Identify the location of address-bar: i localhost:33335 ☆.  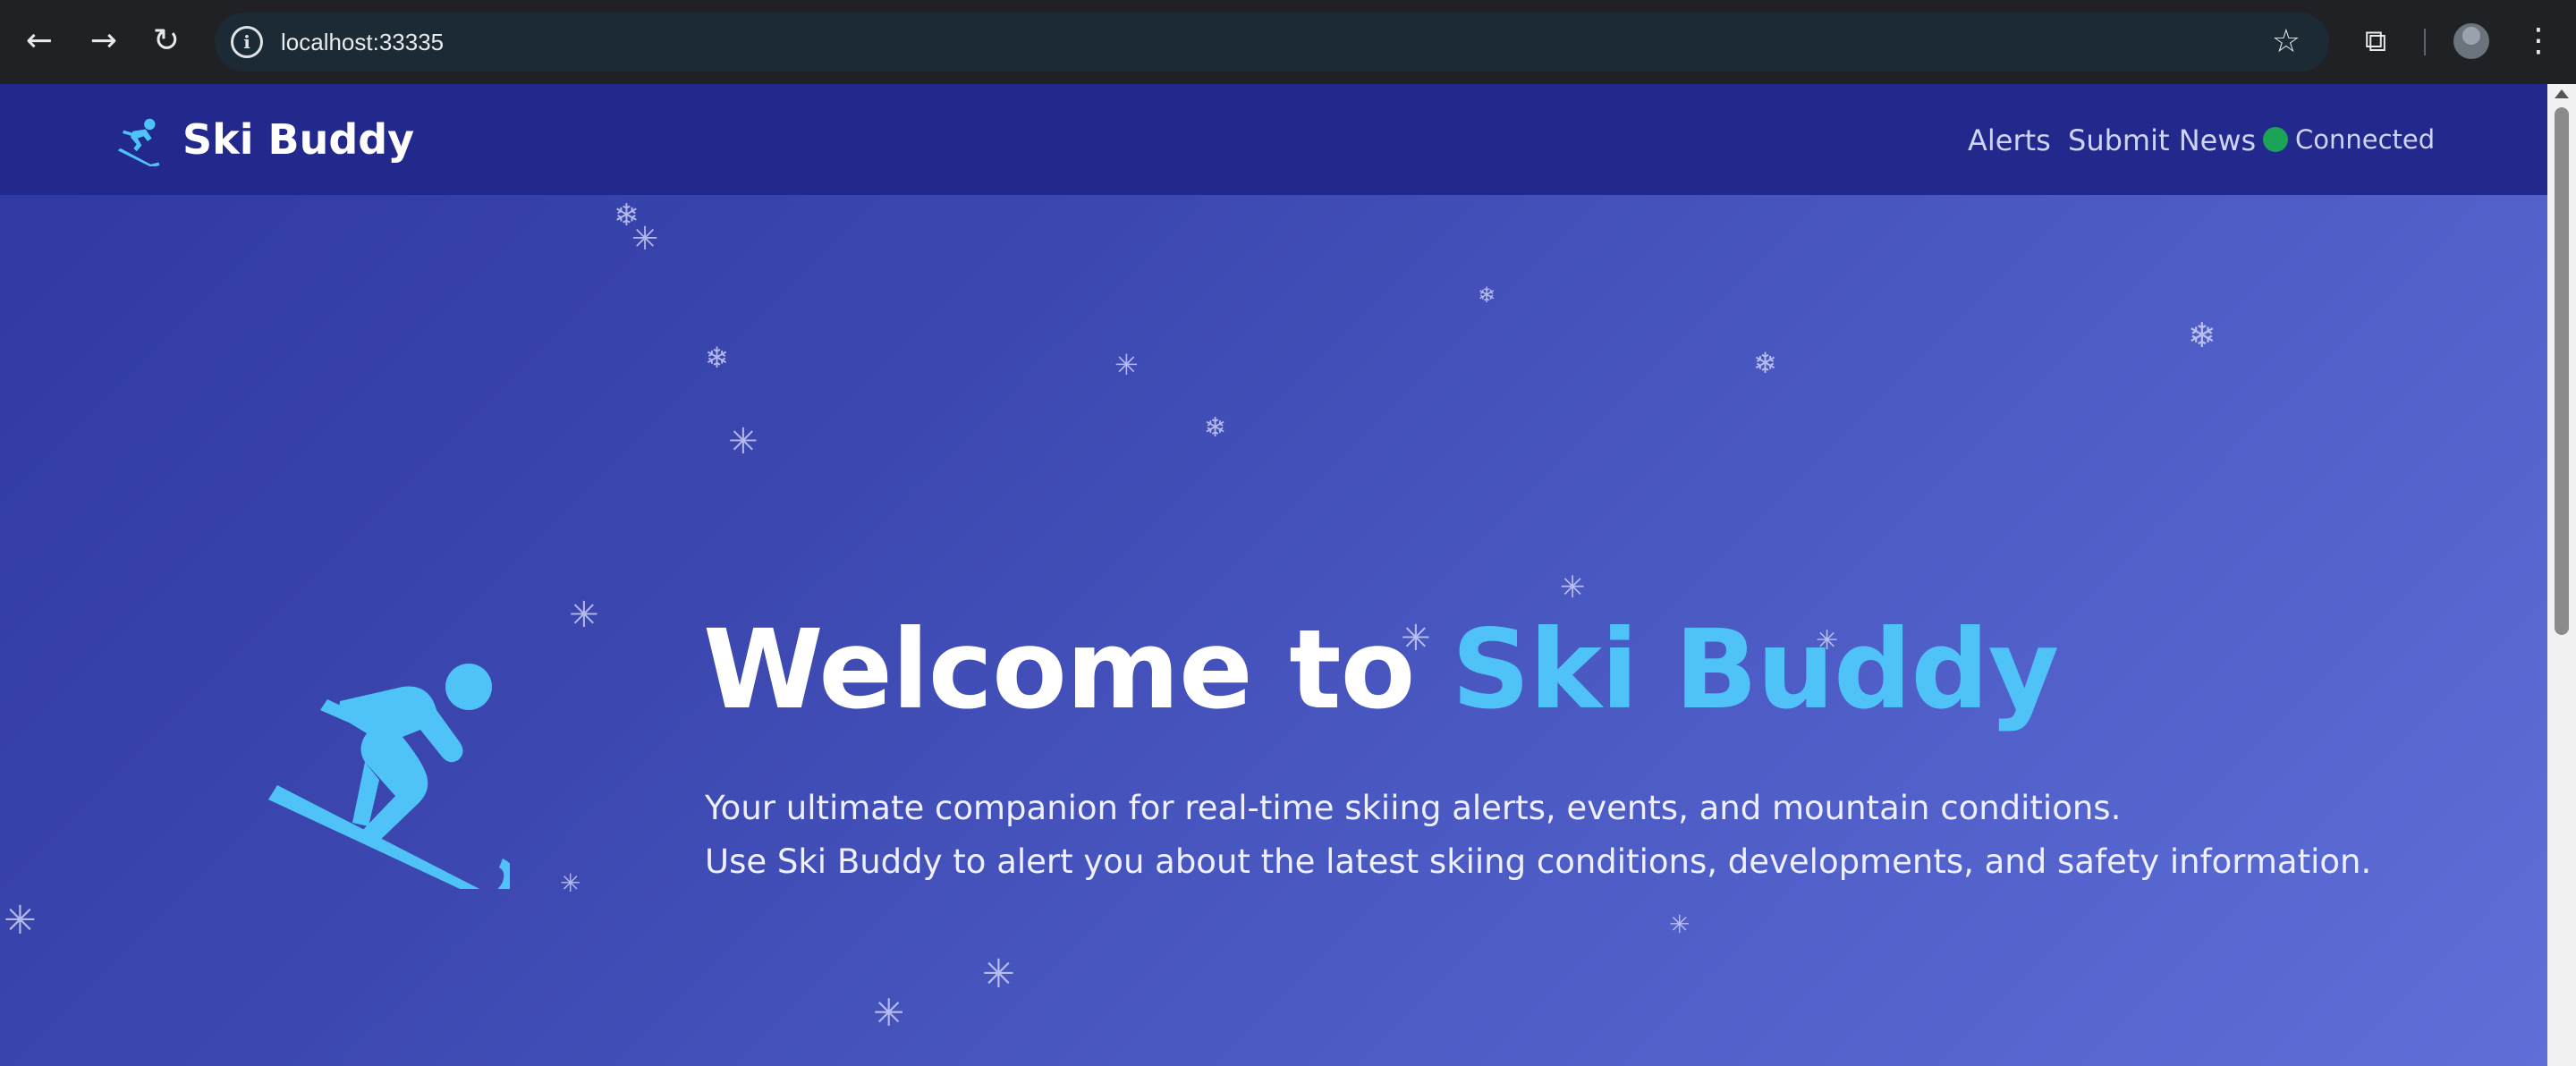
(1272, 42).